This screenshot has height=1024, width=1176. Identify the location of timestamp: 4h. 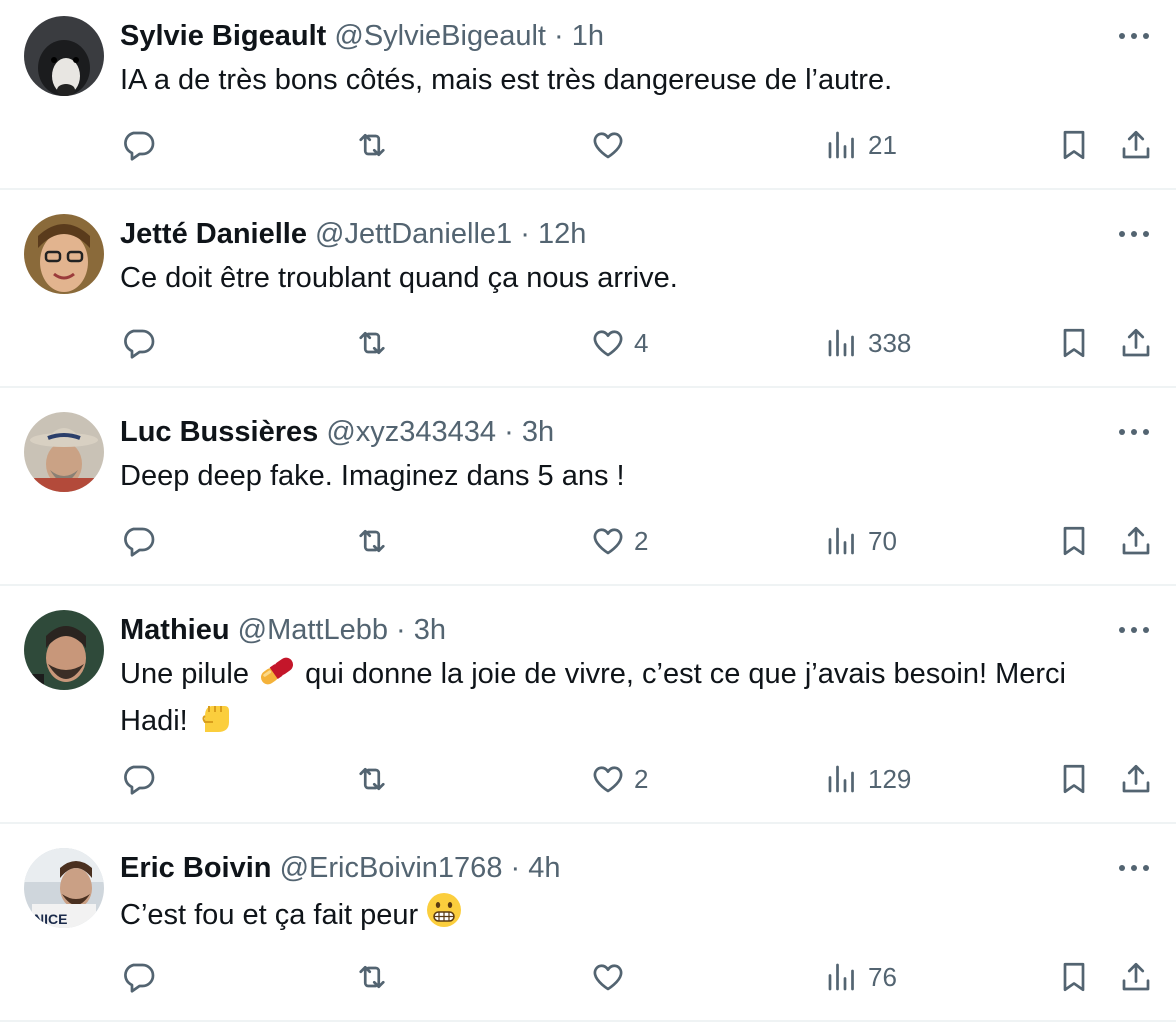
(544, 868).